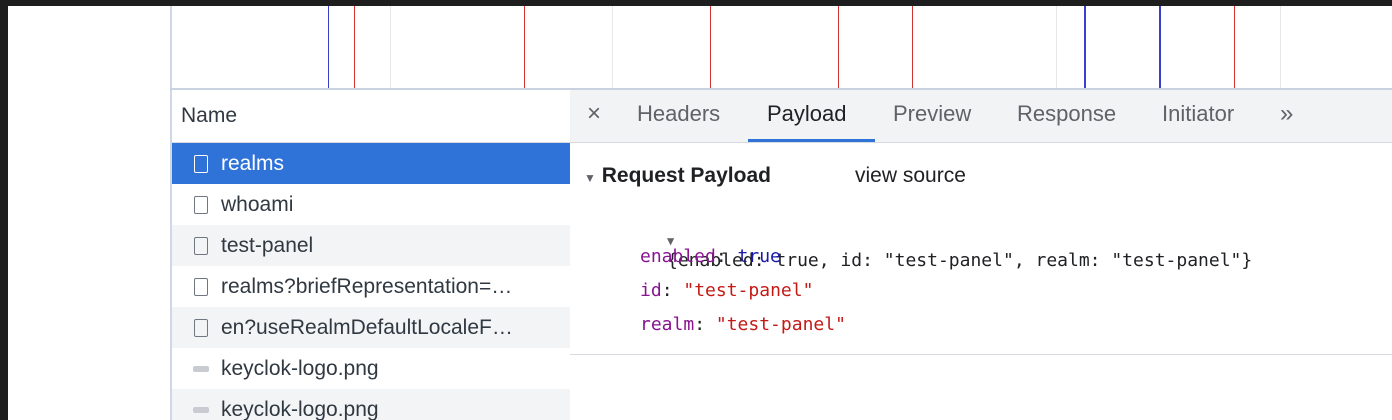 This screenshot has width=1392, height=420. Describe the element at coordinates (209, 115) in the screenshot. I see `column-header-label: Name` at that location.